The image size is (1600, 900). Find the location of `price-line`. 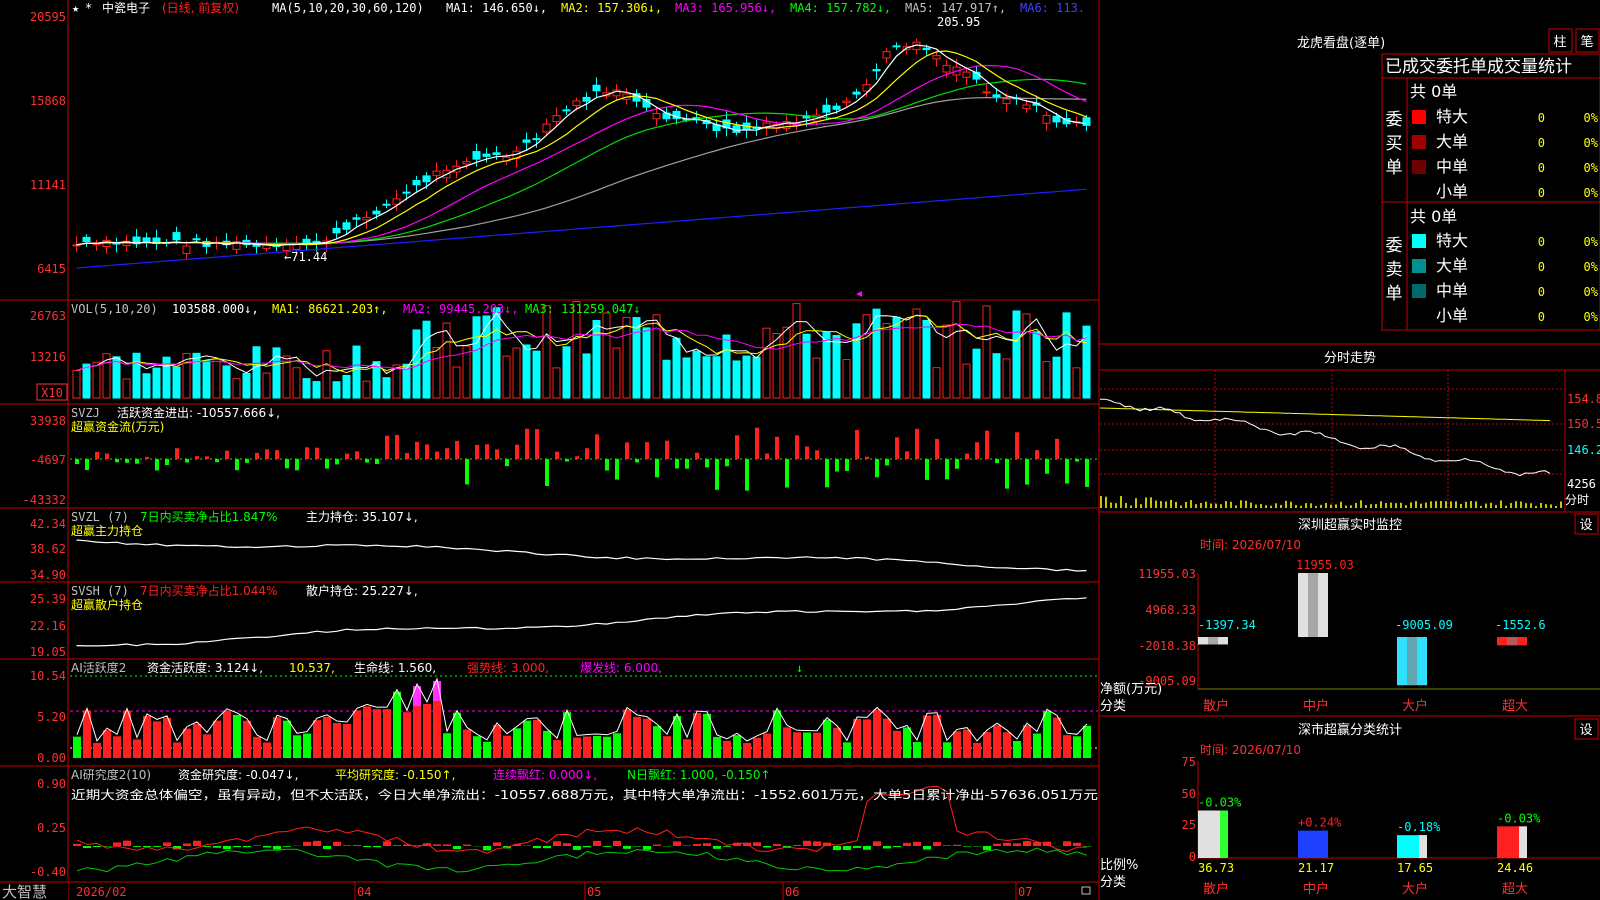

price-line is located at coordinates (1325, 437).